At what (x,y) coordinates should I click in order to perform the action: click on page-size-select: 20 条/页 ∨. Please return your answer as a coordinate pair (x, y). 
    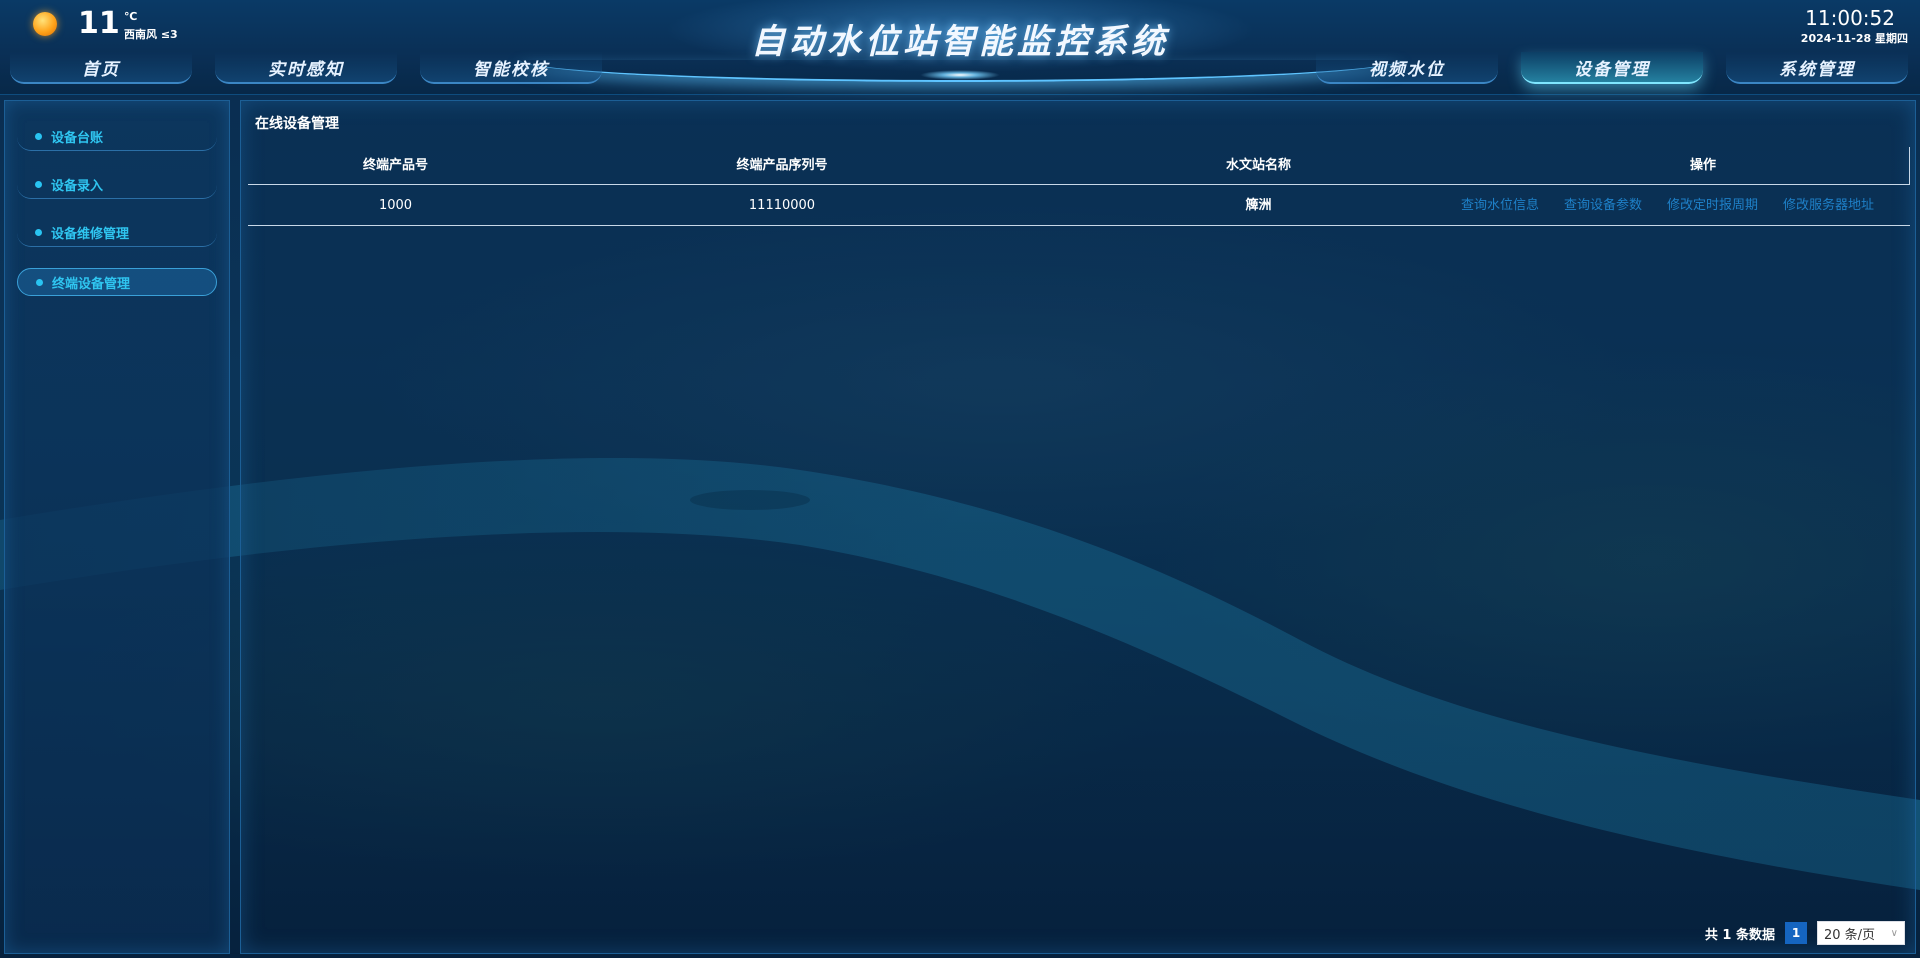
    Looking at the image, I should click on (1861, 933).